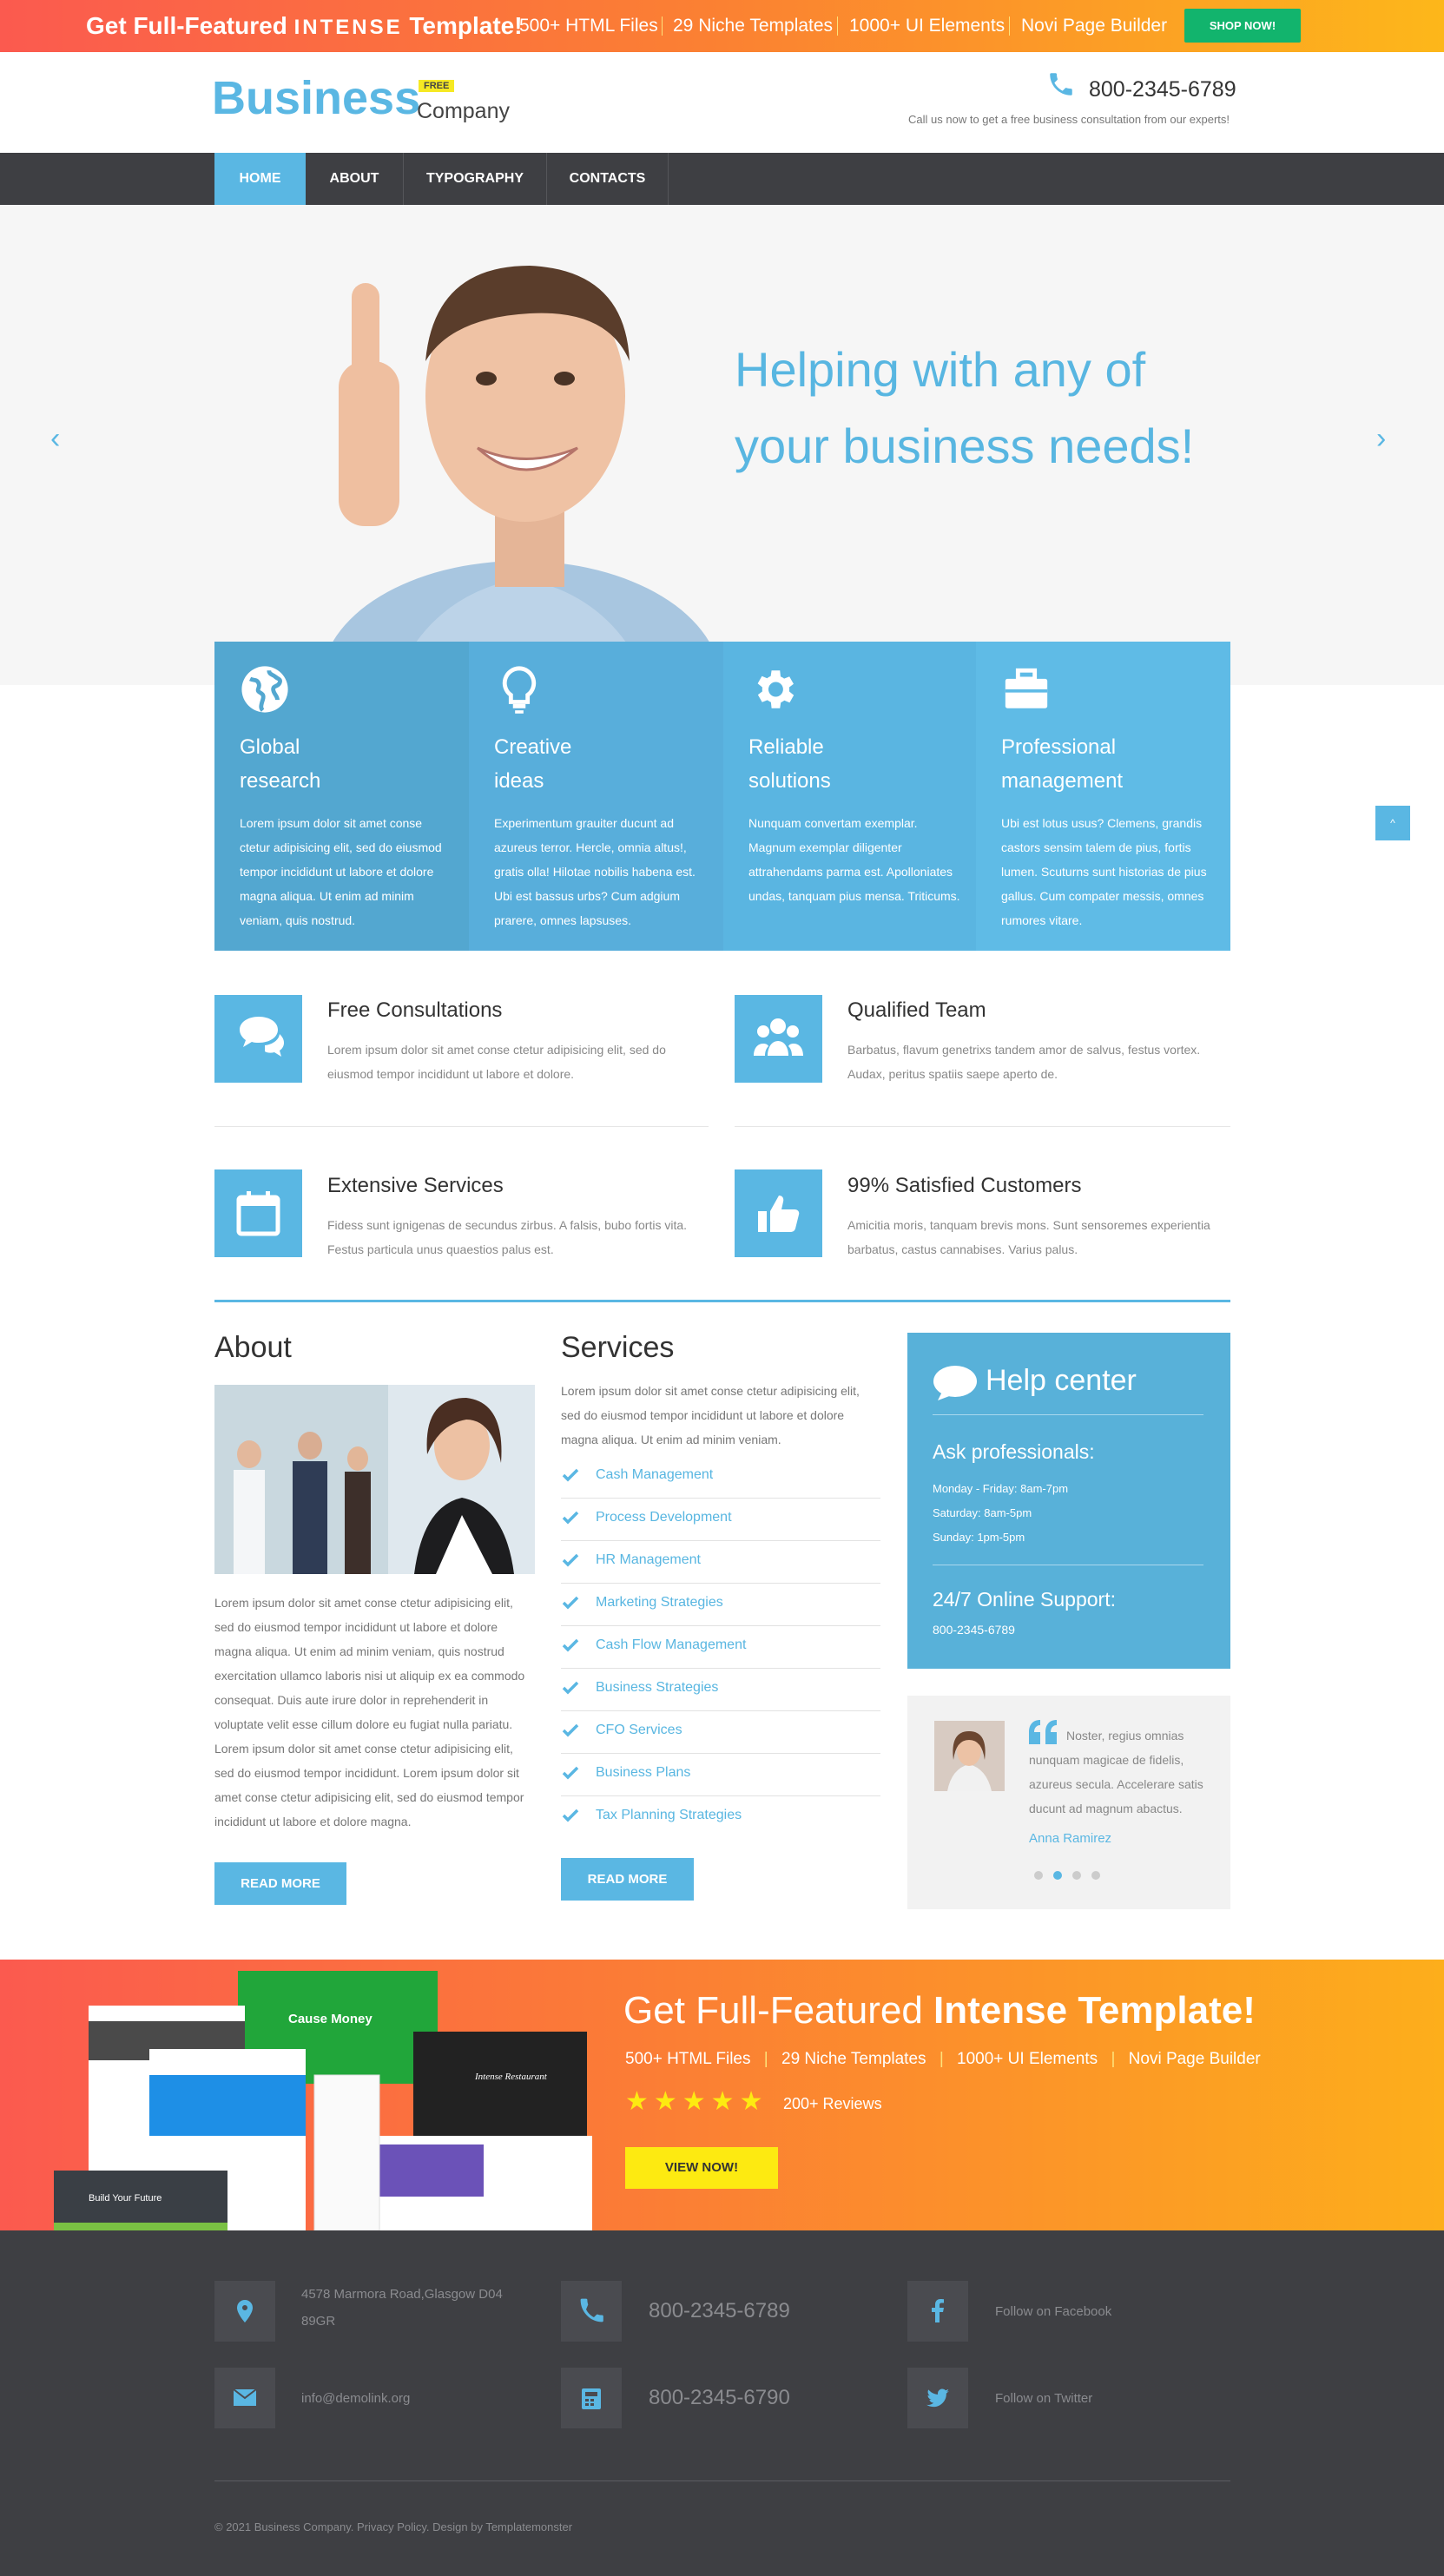 Image resolution: width=1444 pixels, height=2576 pixels. I want to click on about-read-more-button: READ MORE, so click(280, 1883).